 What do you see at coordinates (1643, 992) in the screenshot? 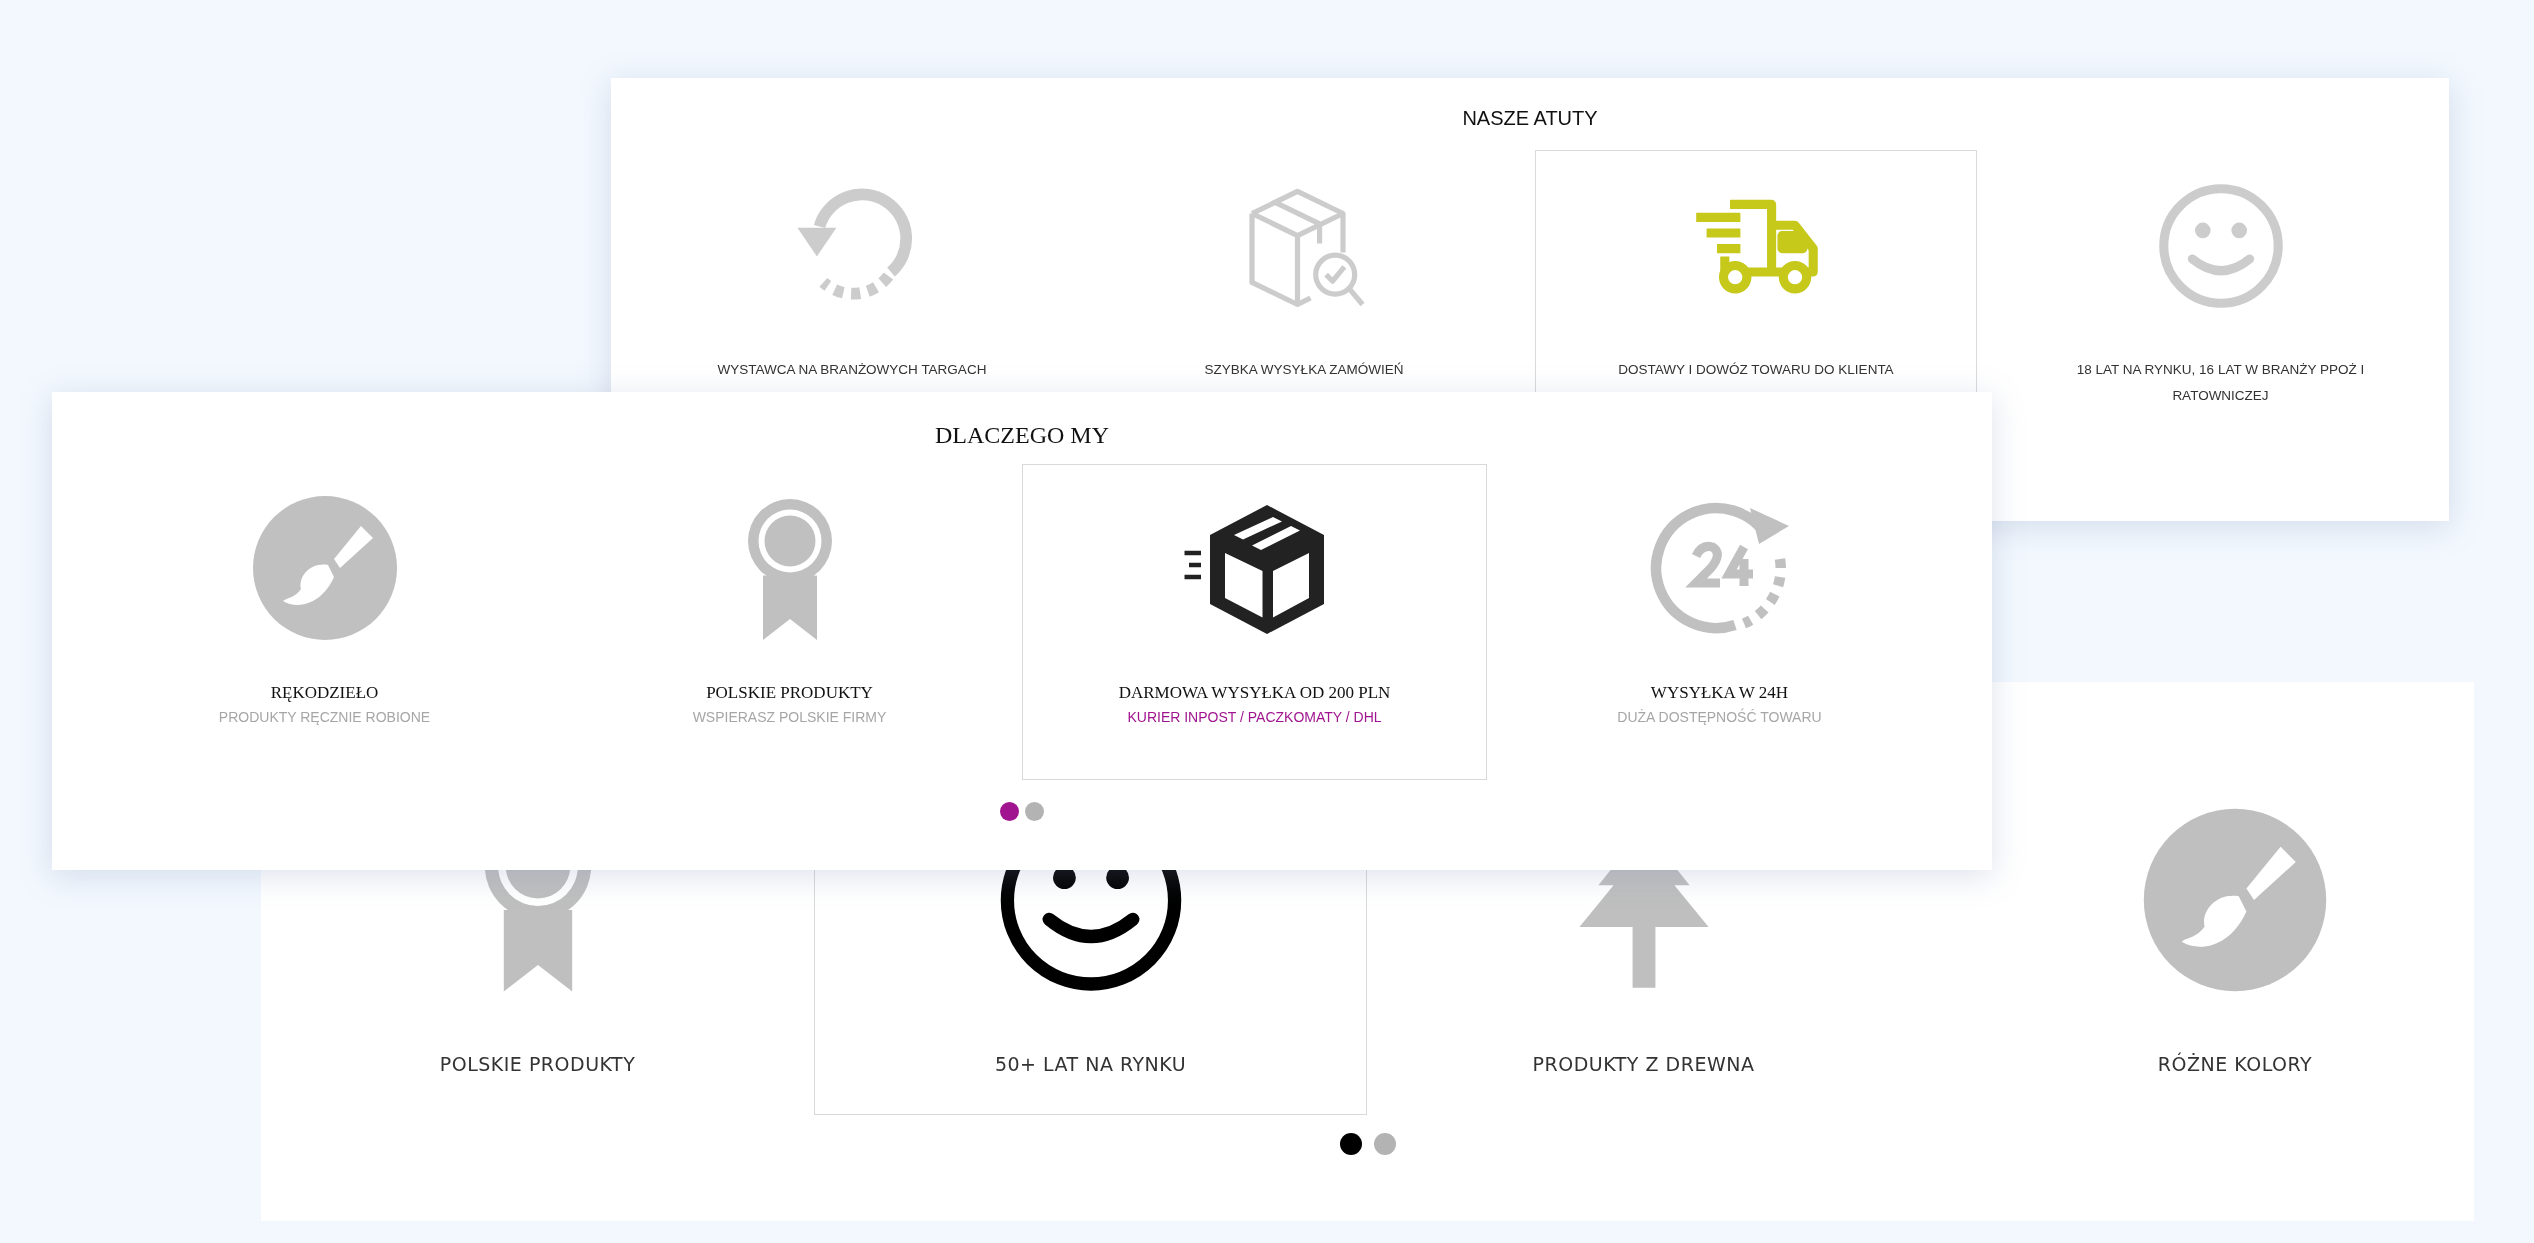
I see `feature-tile: PRODUKTY Z DREWNA` at bounding box center [1643, 992].